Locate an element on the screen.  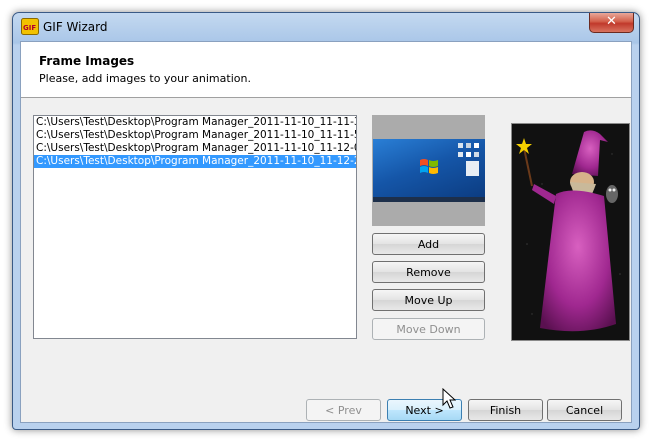
close-button: ✕ is located at coordinates (611, 23).